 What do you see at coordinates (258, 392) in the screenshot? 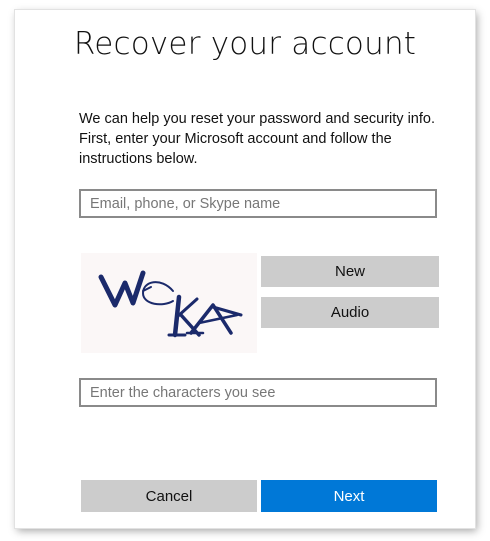
I see `captcha-input` at bounding box center [258, 392].